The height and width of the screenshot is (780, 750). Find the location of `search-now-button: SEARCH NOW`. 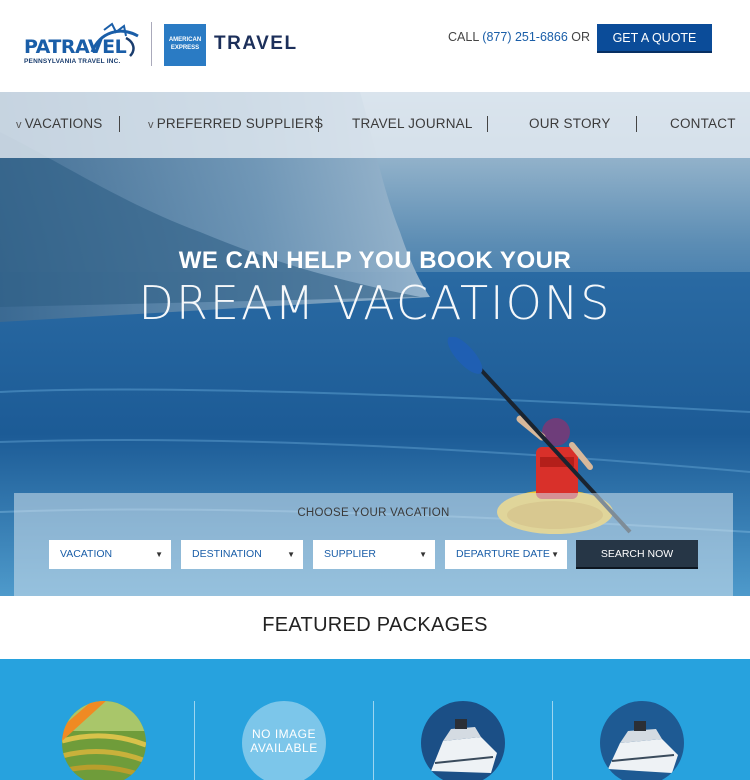

search-now-button: SEARCH NOW is located at coordinates (637, 554).